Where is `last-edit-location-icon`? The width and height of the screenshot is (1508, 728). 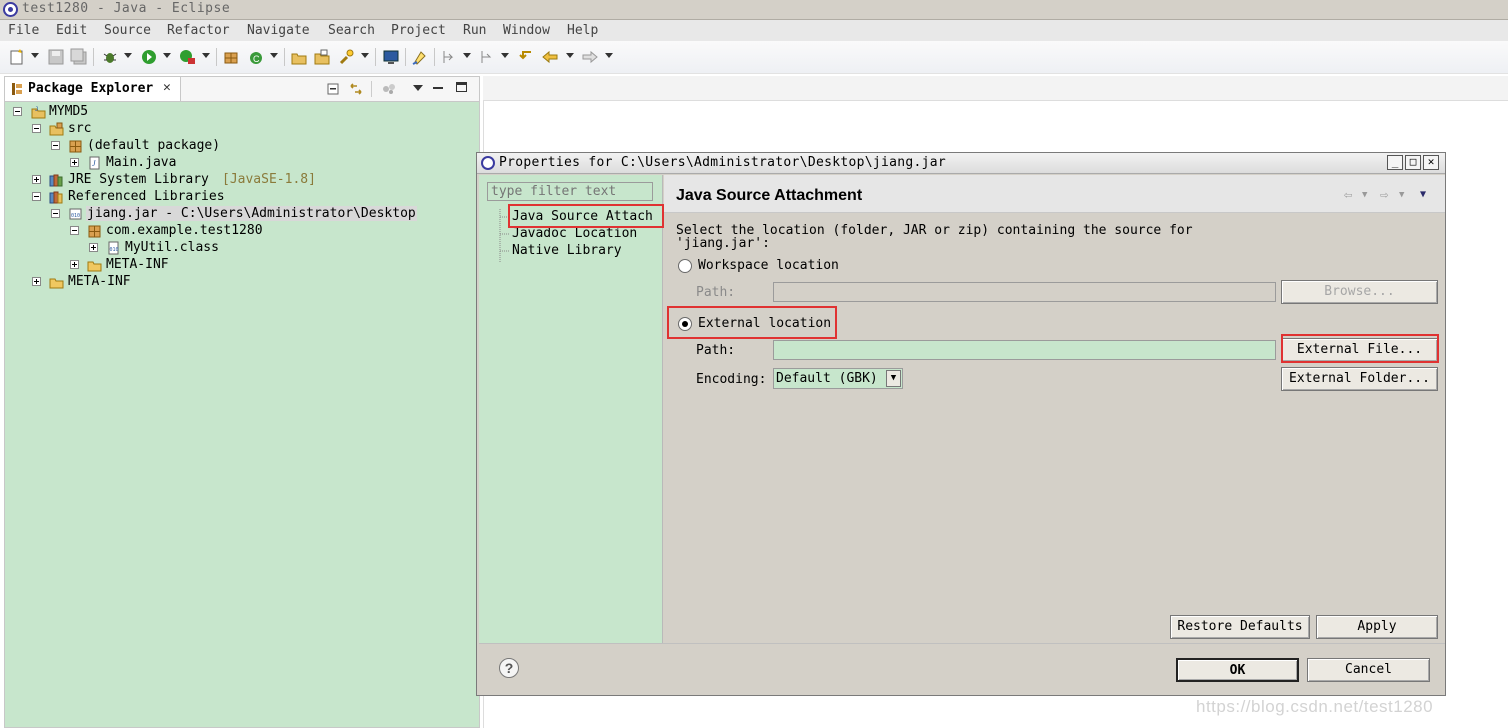 last-edit-location-icon is located at coordinates (526, 57).